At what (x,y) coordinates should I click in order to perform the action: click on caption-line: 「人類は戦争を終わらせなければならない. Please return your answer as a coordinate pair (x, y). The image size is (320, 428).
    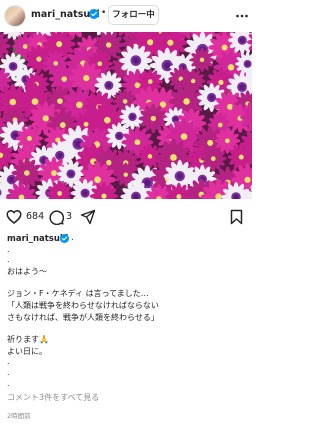
    Looking at the image, I should click on (83, 305).